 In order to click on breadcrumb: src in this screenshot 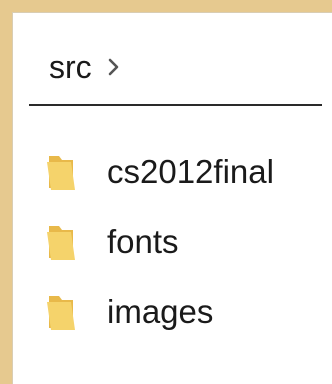, I will do `click(85, 67)`.